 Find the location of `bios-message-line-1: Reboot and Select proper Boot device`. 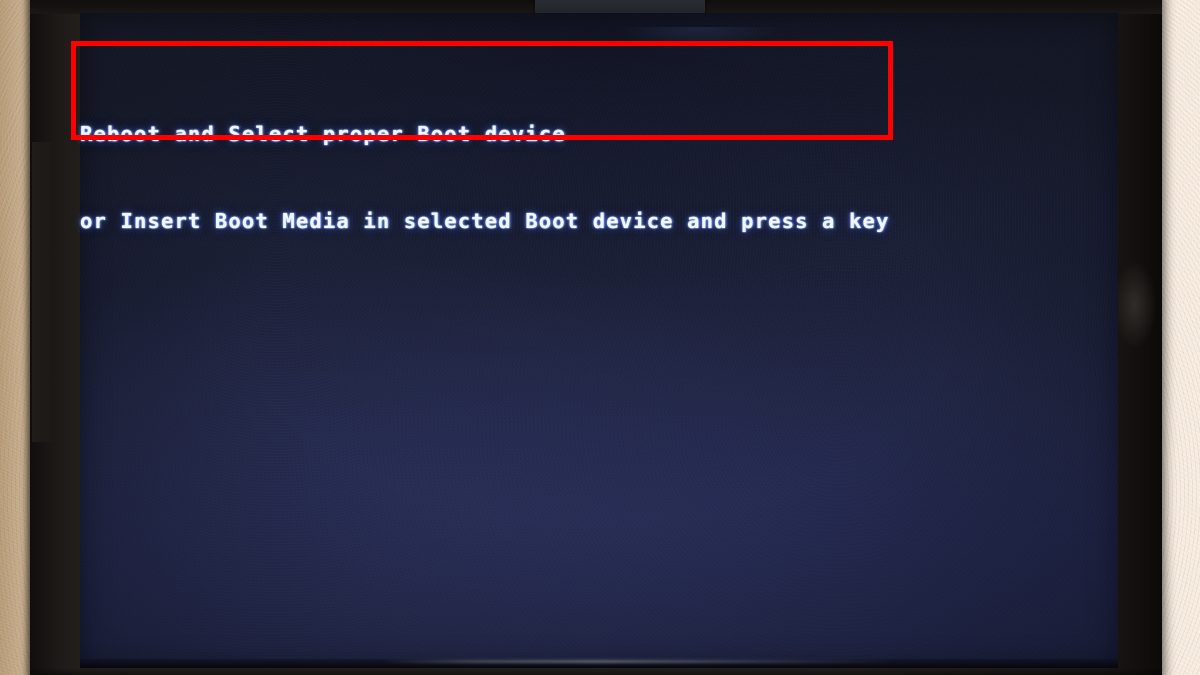

bios-message-line-1: Reboot and Select proper Boot device is located at coordinates (323, 134).